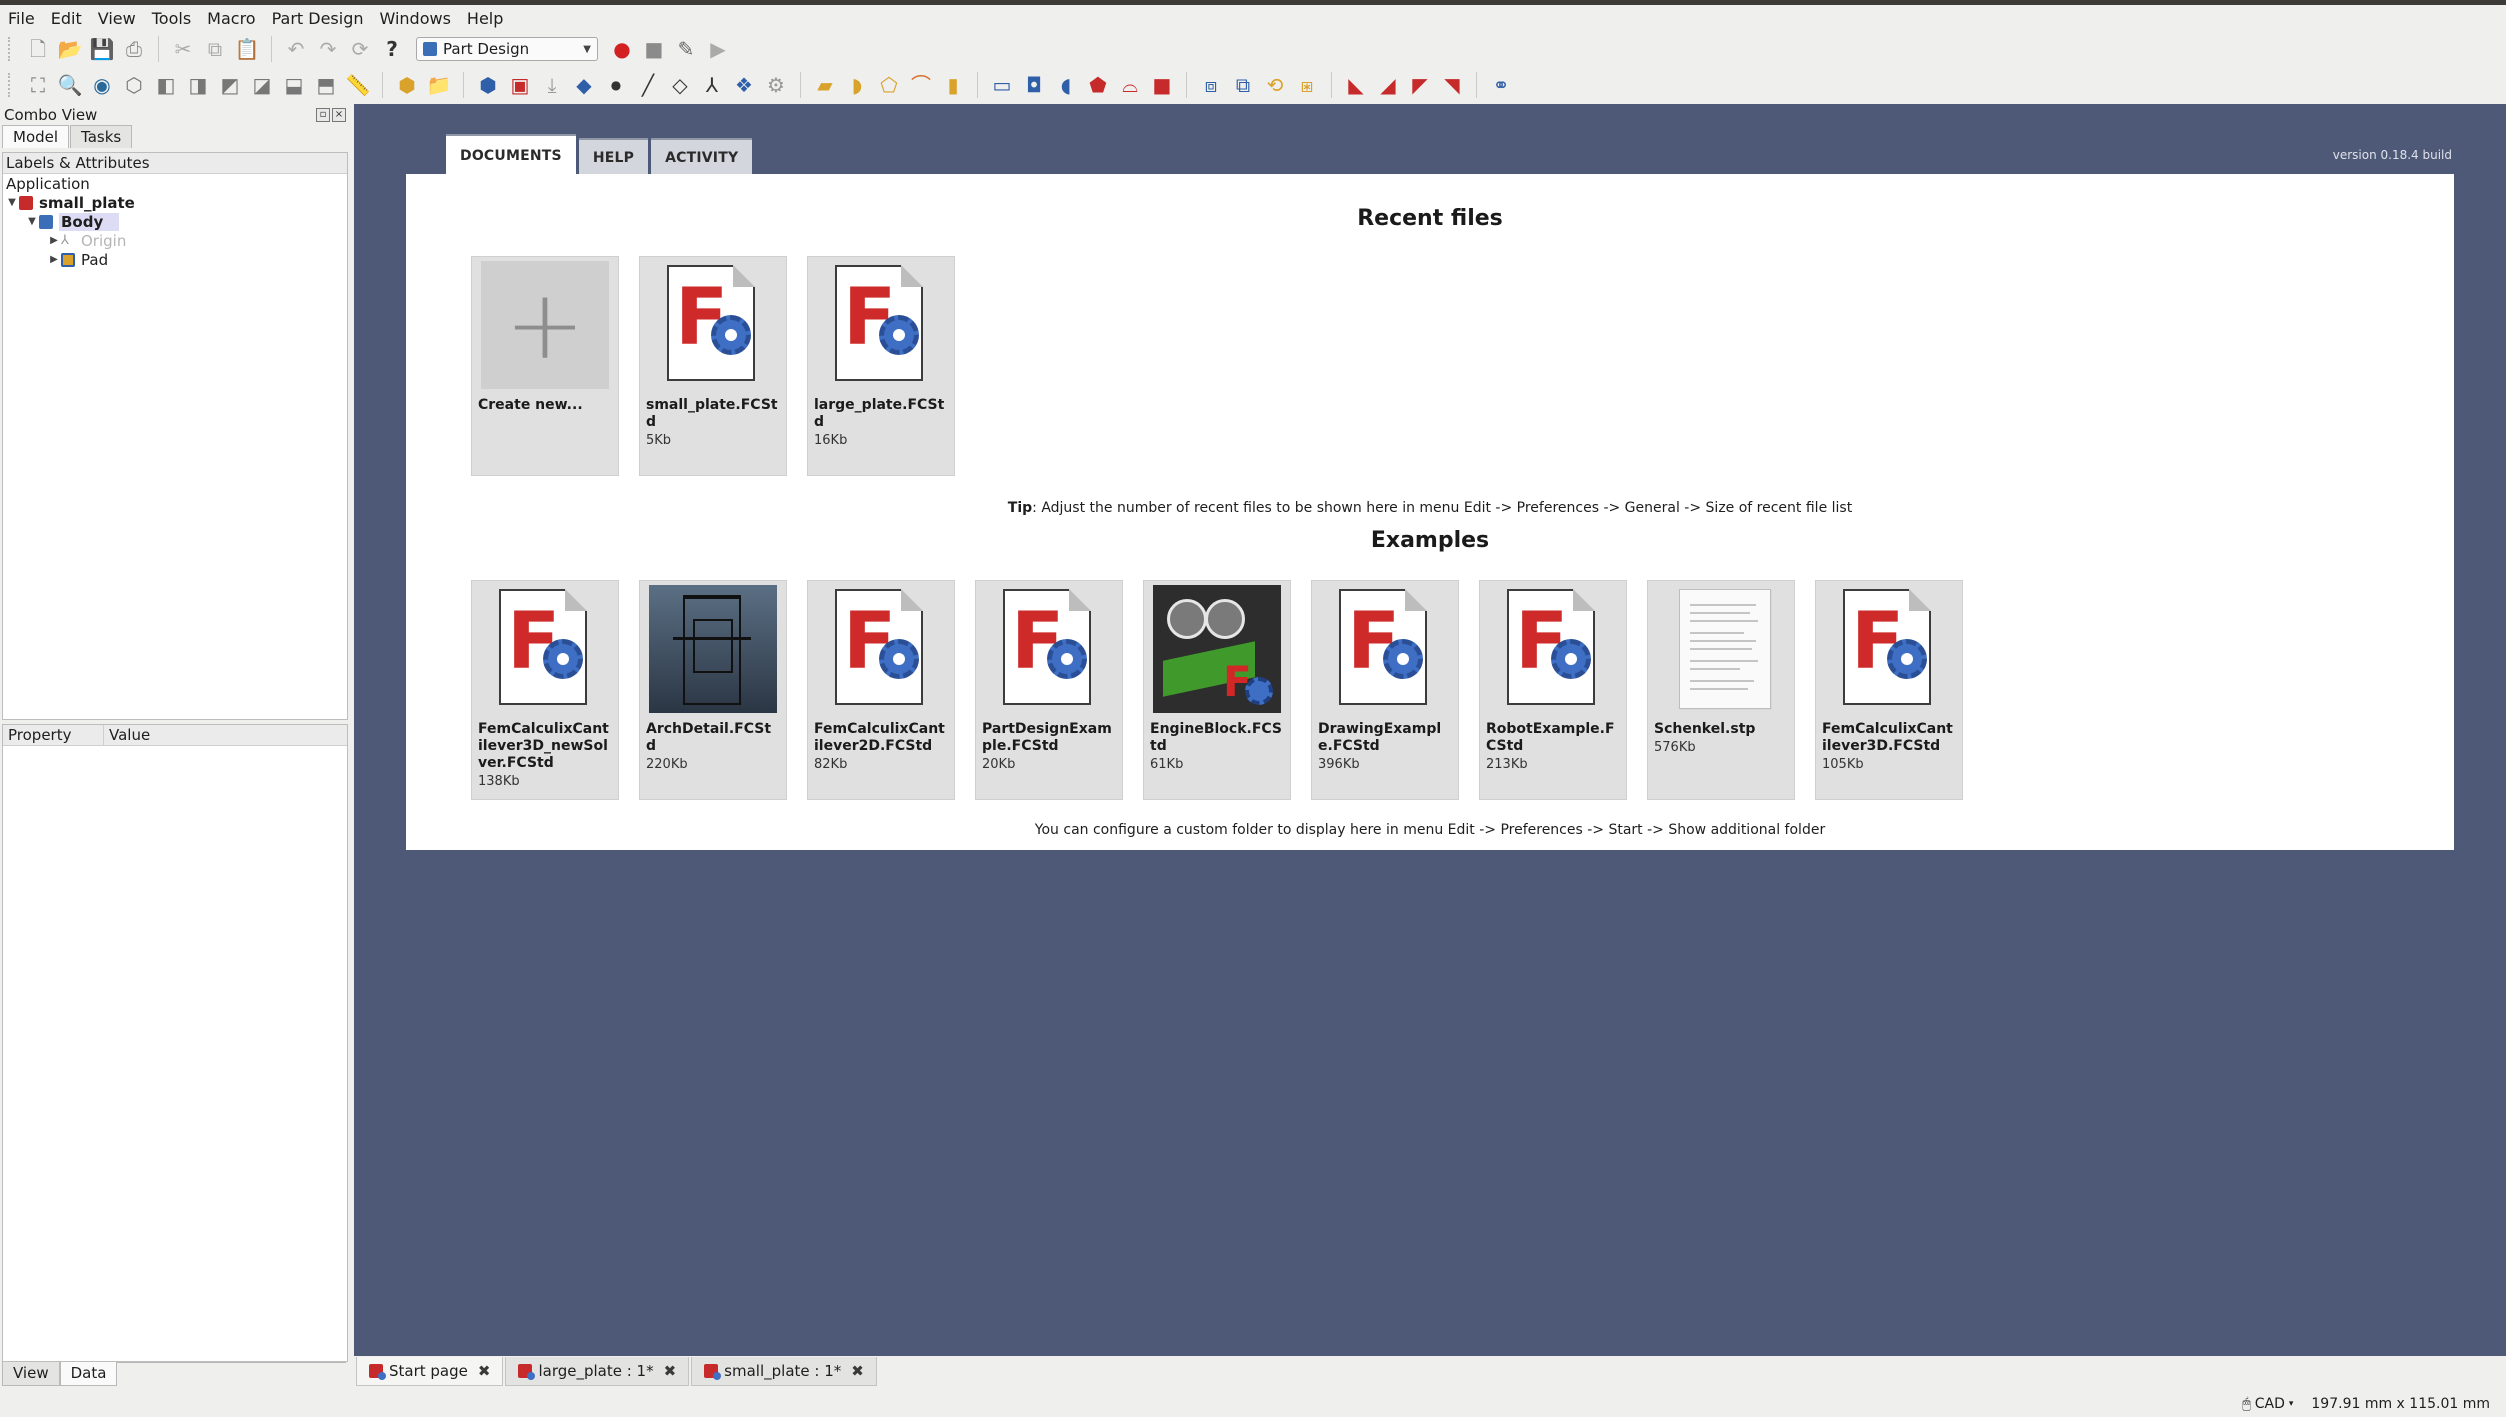  I want to click on navigation-style-button: 🖱 CAD ▾, so click(2267, 1404).